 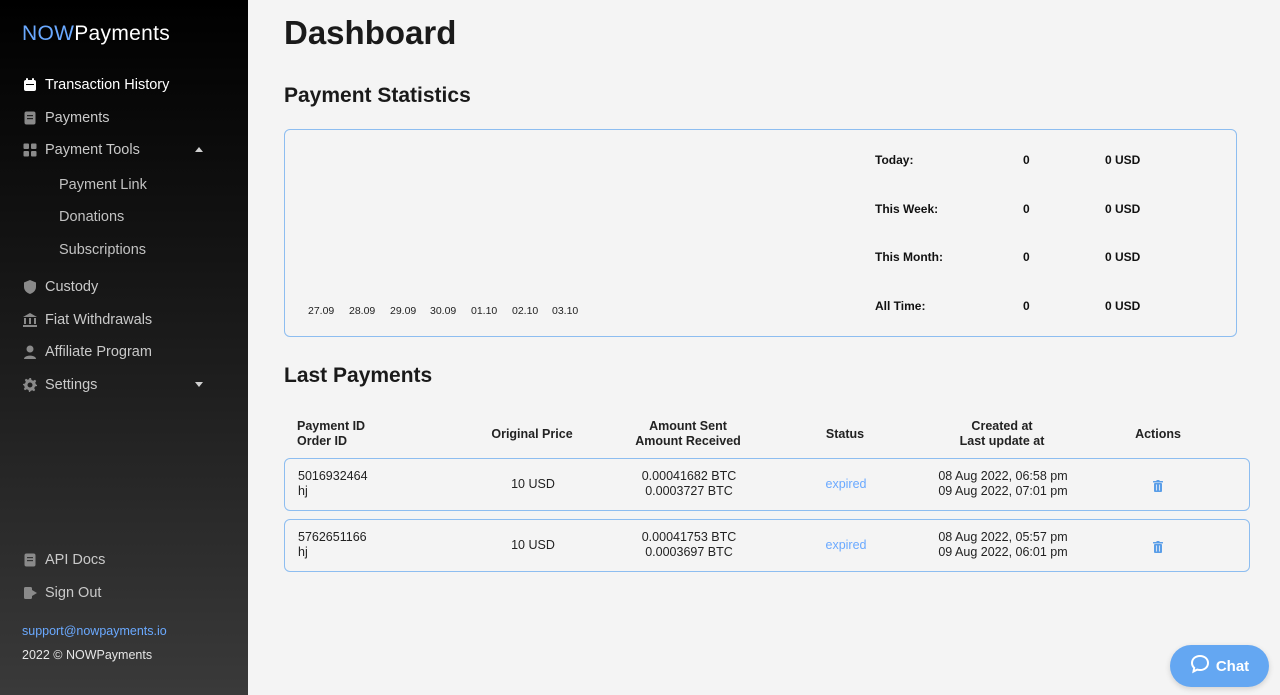 What do you see at coordinates (77, 118) in the screenshot?
I see `sidebar-item-label: Payments` at bounding box center [77, 118].